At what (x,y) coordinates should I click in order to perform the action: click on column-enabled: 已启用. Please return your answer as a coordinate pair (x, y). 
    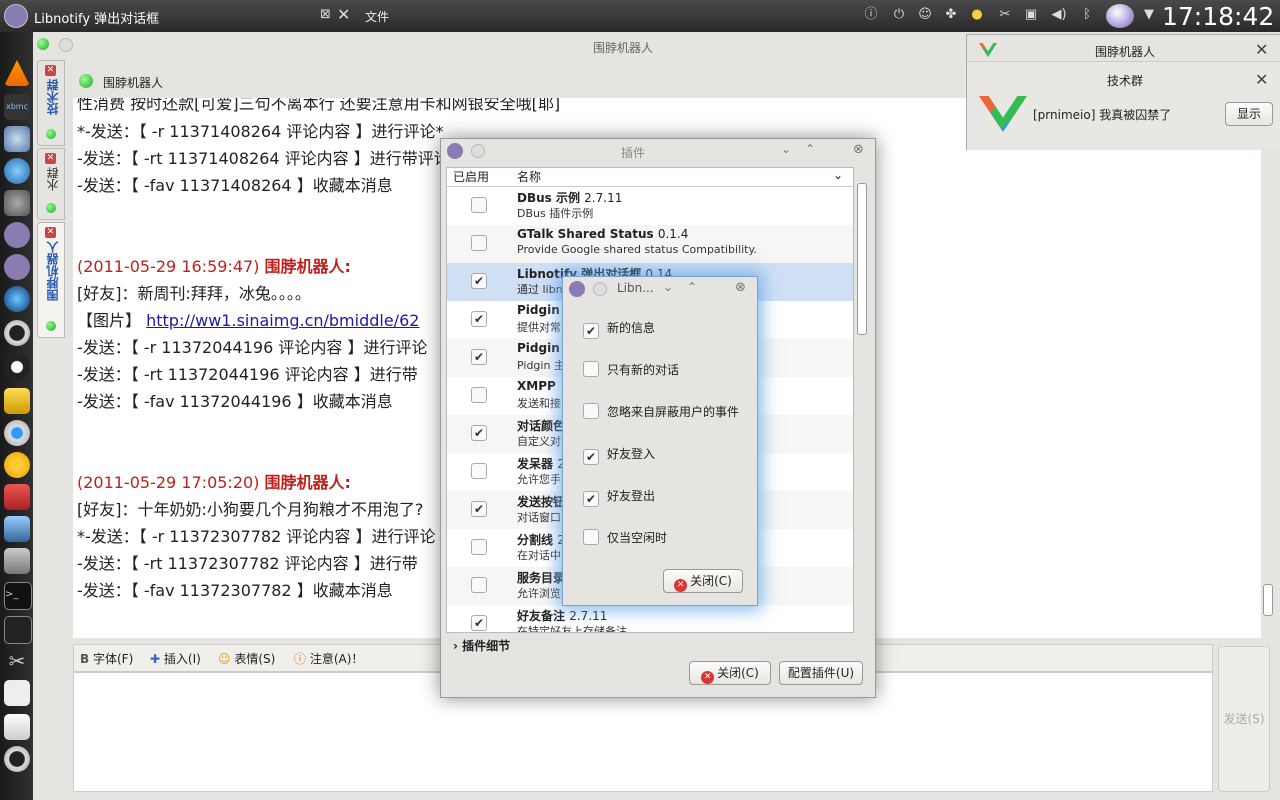
    Looking at the image, I should click on (471, 177).